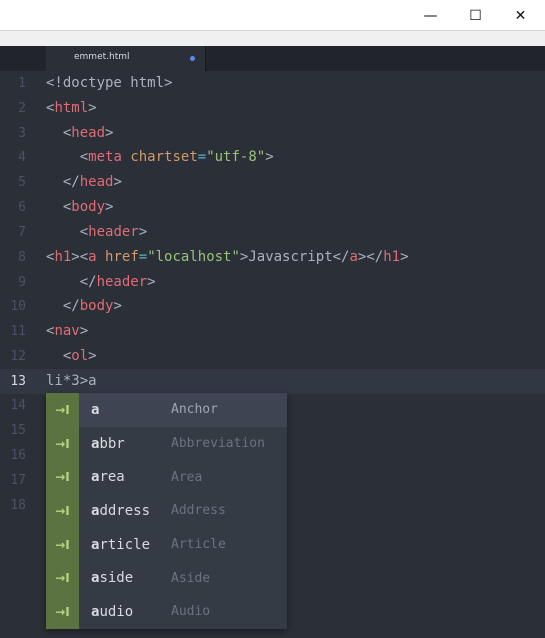 The width and height of the screenshot is (545, 638). Describe the element at coordinates (71, 108) in the screenshot. I see `code-line-html-open: <html>` at that location.